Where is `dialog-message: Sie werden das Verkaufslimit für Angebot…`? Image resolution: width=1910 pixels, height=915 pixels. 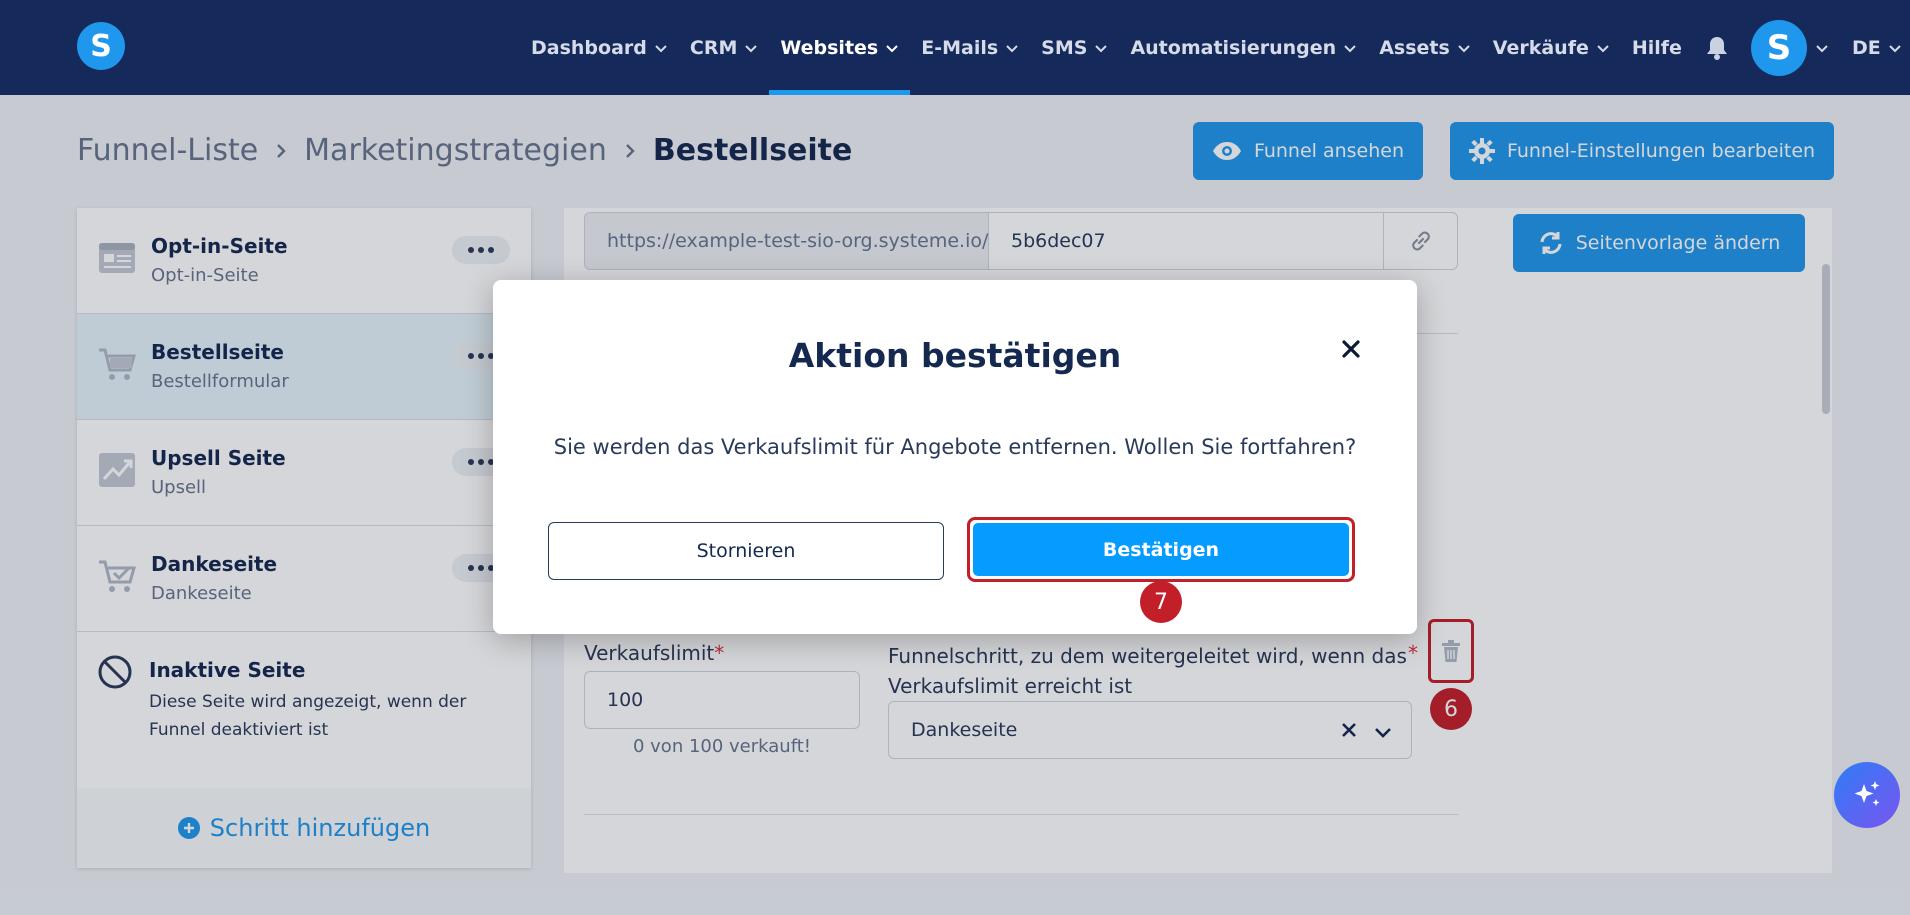 dialog-message: Sie werden das Verkaufslimit für Angebot… is located at coordinates (955, 447).